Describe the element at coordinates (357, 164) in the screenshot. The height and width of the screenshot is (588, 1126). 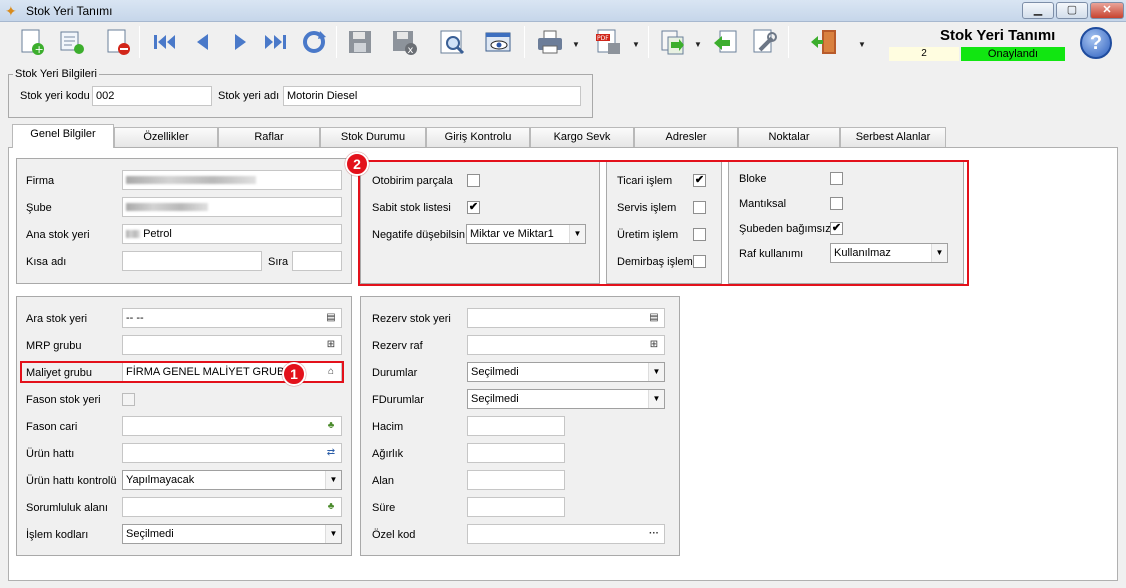
I see `badge-two: 2` at that location.